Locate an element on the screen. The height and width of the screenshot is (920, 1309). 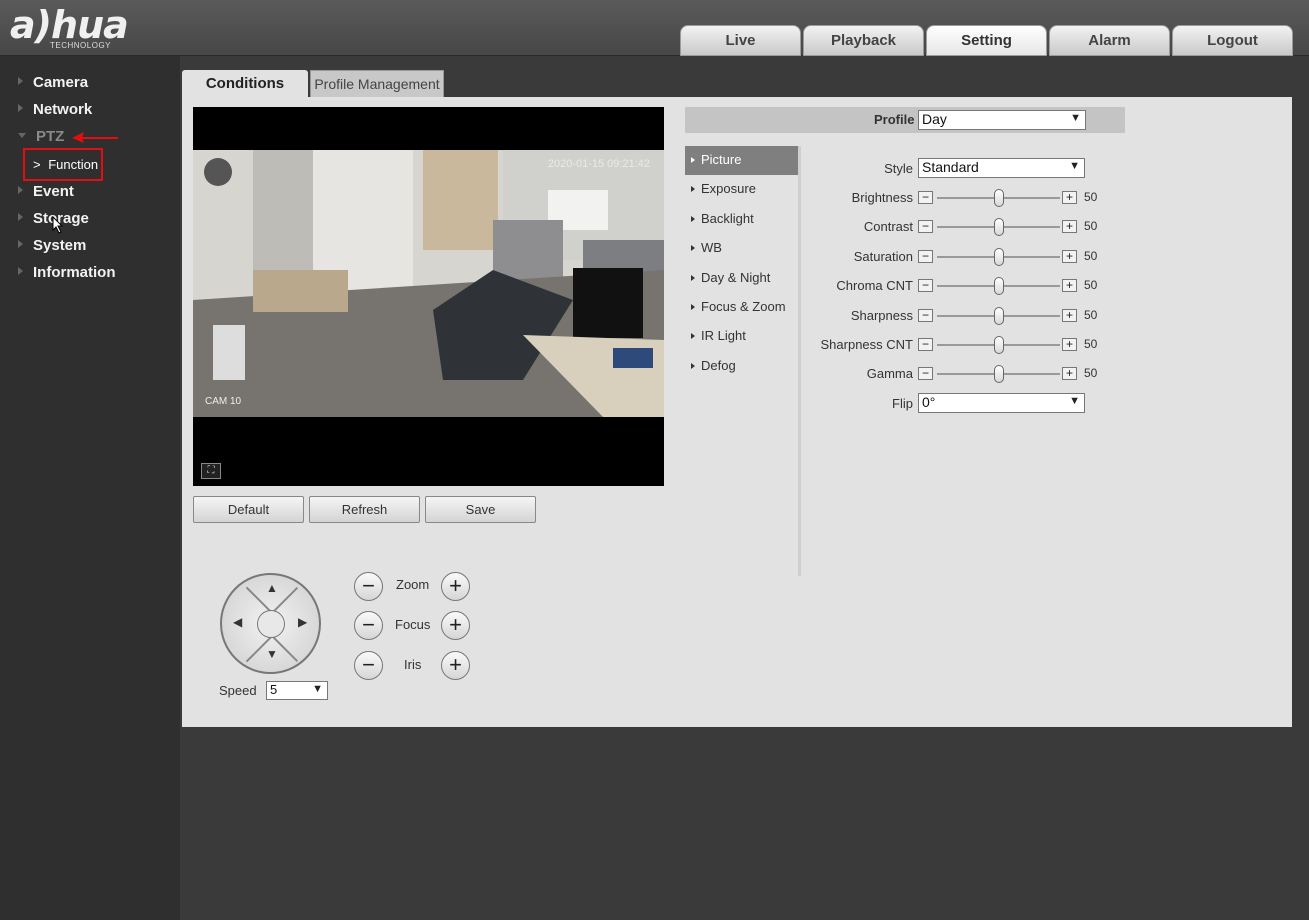
menu-item-exposure: Exposure is located at coordinates (741, 189).